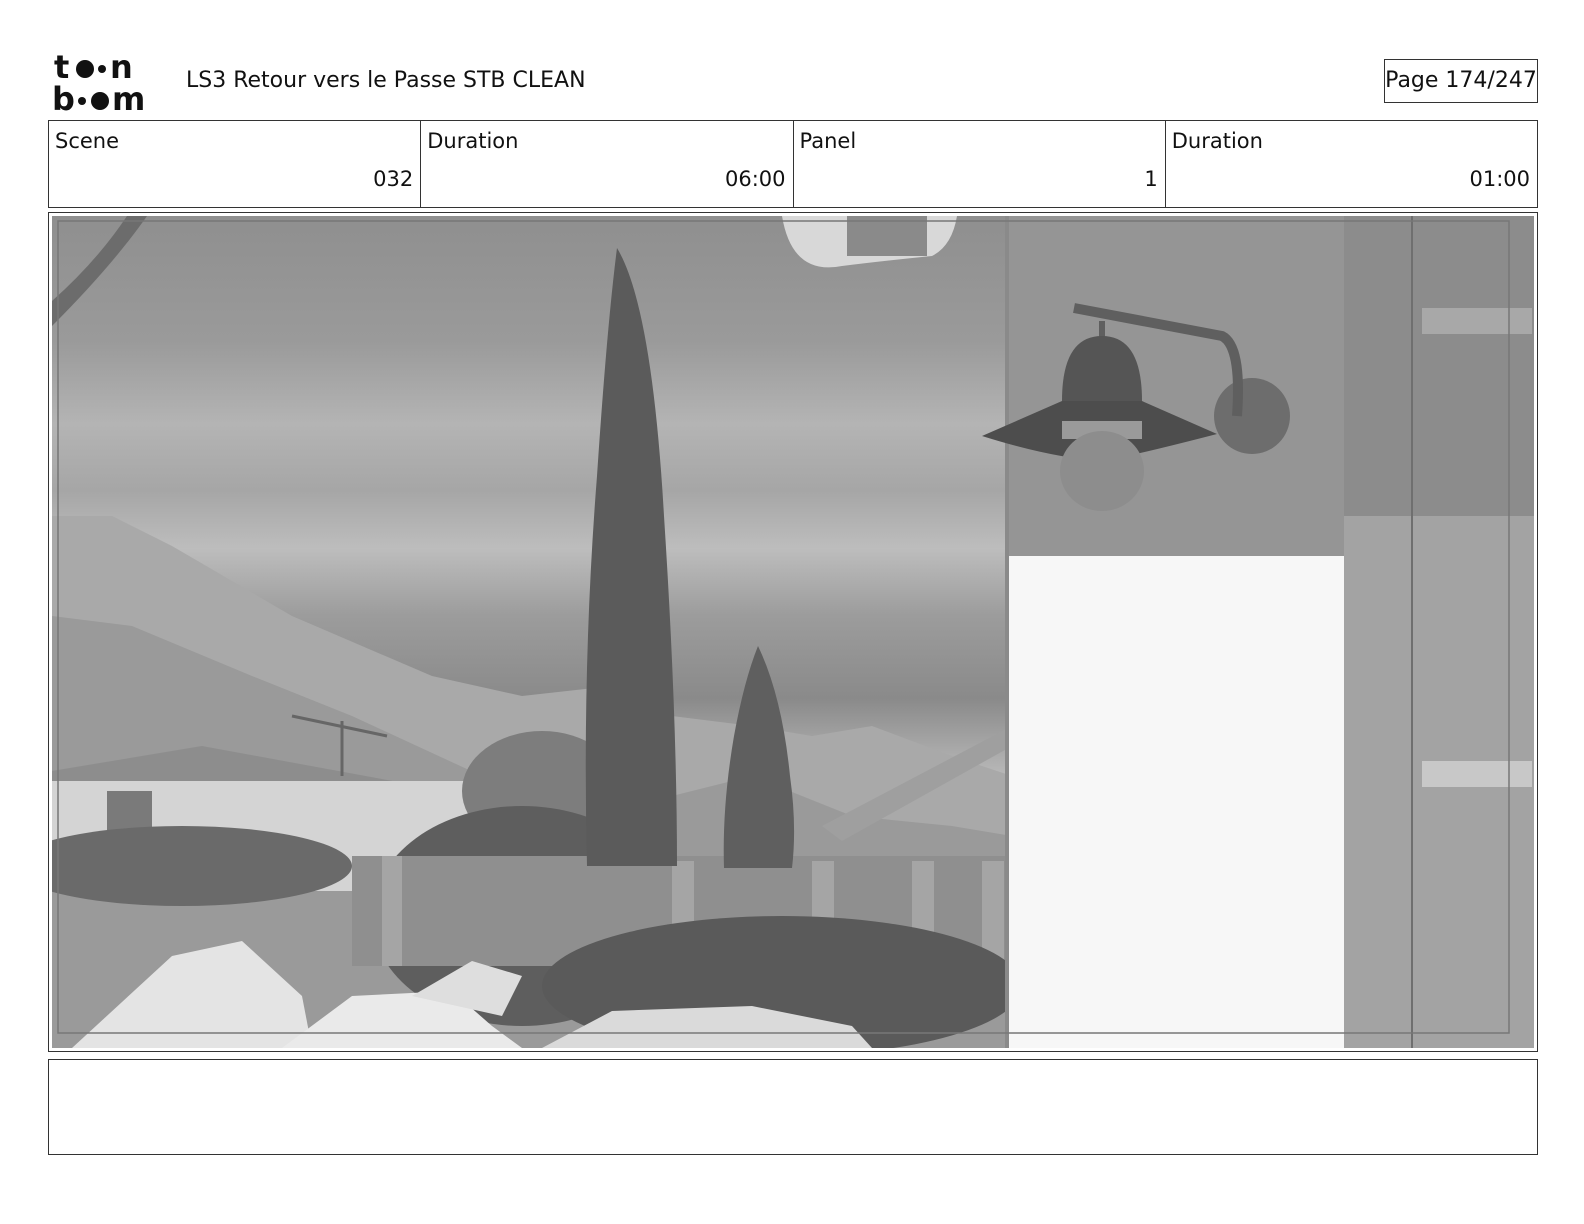 Image resolution: width=1584 pixels, height=1224 pixels. I want to click on scene-duration-cell: Duration 06:00, so click(607, 164).